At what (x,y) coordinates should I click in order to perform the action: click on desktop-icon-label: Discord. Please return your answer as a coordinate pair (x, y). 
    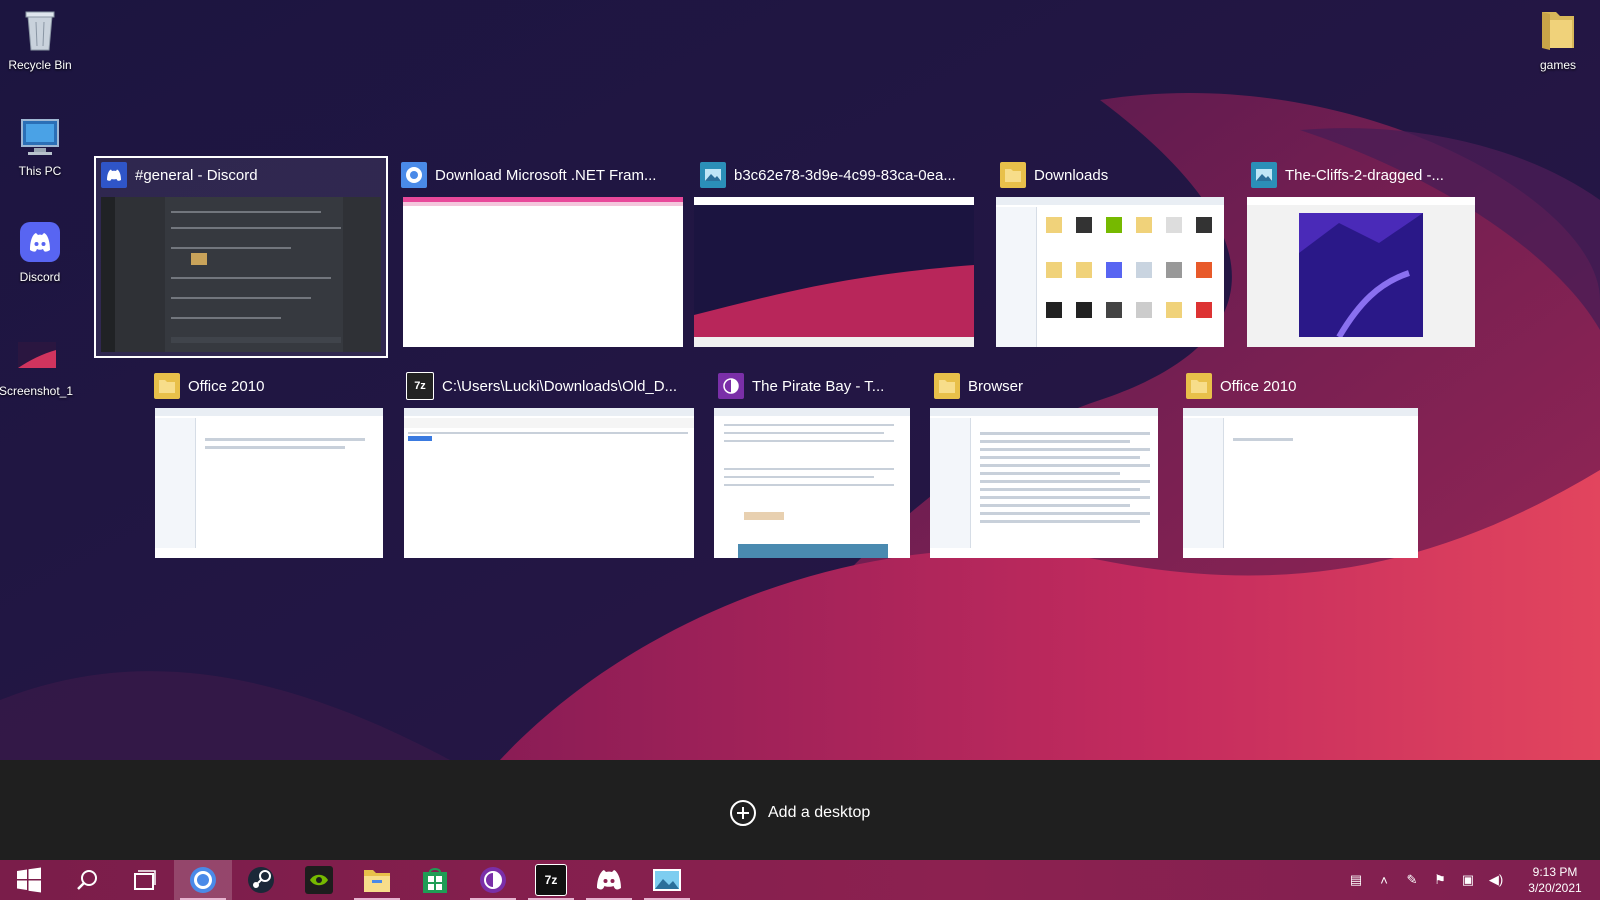
    Looking at the image, I should click on (40, 277).